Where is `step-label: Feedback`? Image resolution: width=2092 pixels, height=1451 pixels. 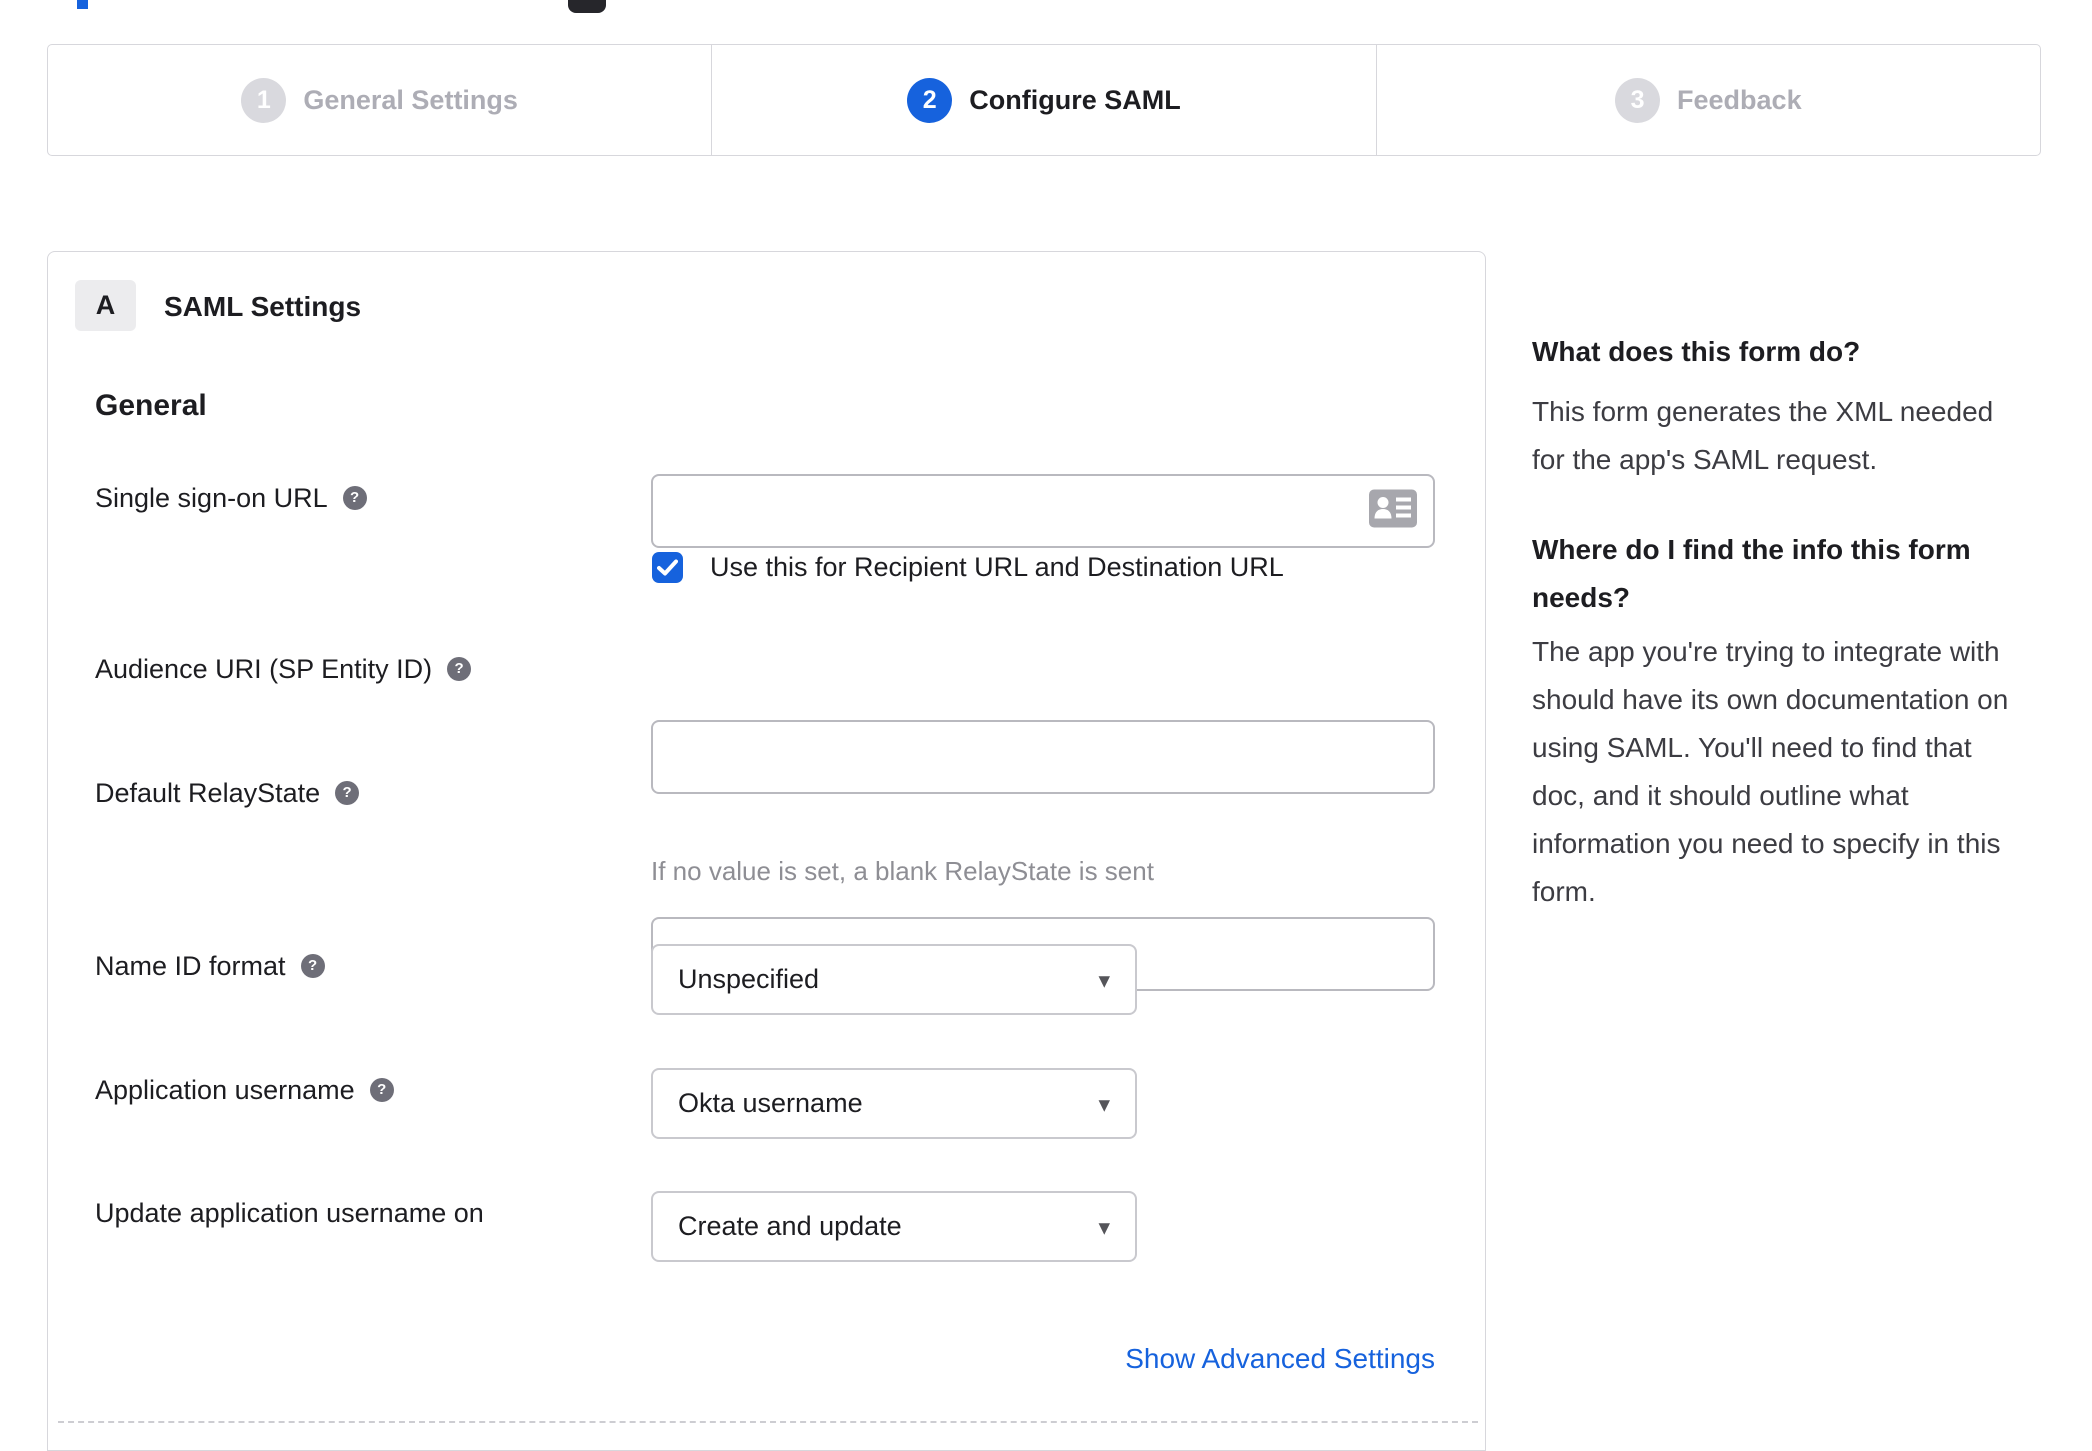 step-label: Feedback is located at coordinates (1739, 99).